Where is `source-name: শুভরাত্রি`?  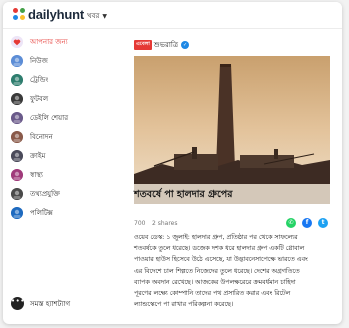 source-name: শুভরাত্রি is located at coordinates (166, 45).